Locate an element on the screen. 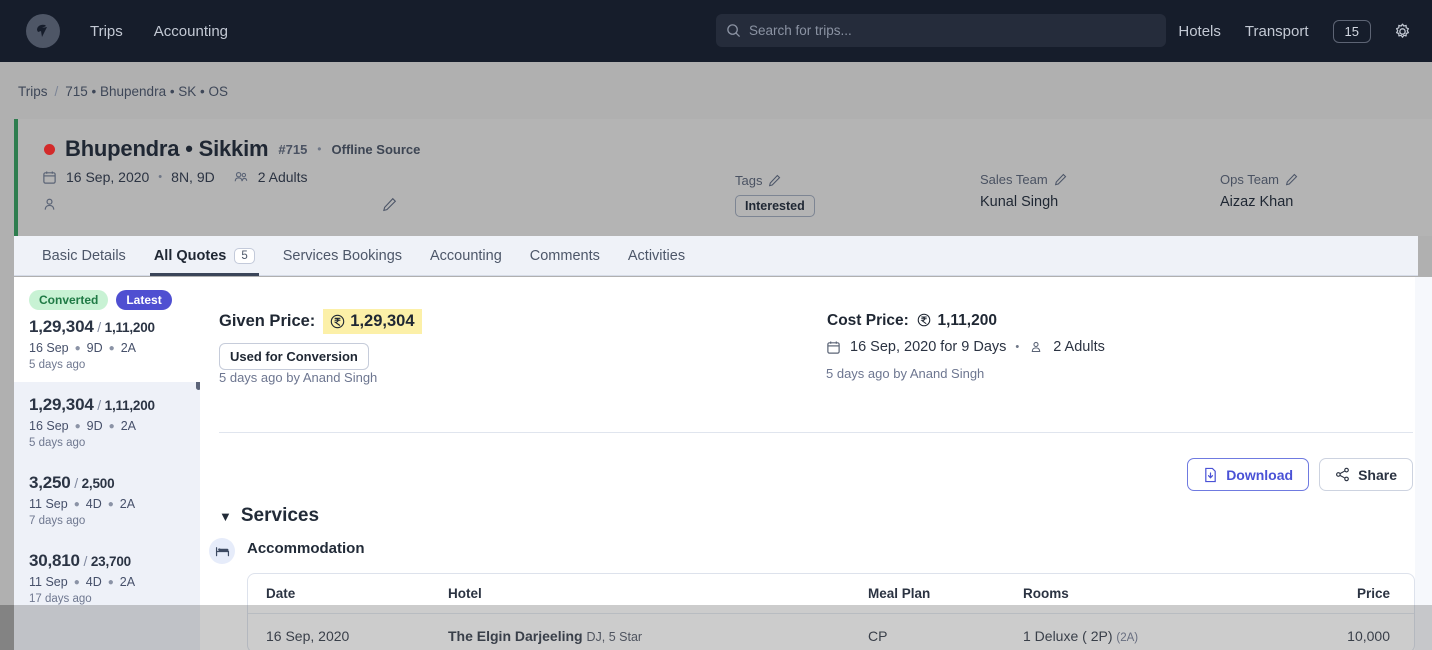 This screenshot has height=650, width=1432. table-header-hotel: Hotel is located at coordinates (658, 594).